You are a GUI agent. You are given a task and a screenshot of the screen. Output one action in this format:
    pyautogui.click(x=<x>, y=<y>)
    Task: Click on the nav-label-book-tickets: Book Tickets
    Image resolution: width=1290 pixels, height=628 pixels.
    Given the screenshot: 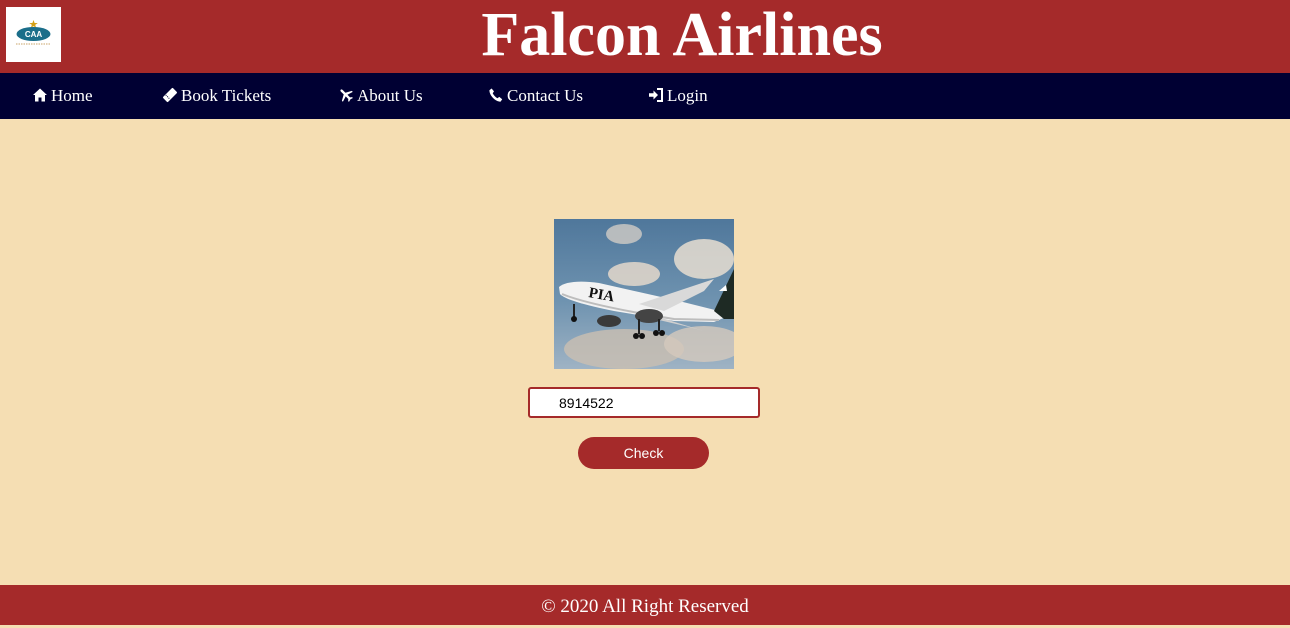 What is the action you would take?
    pyautogui.click(x=226, y=95)
    